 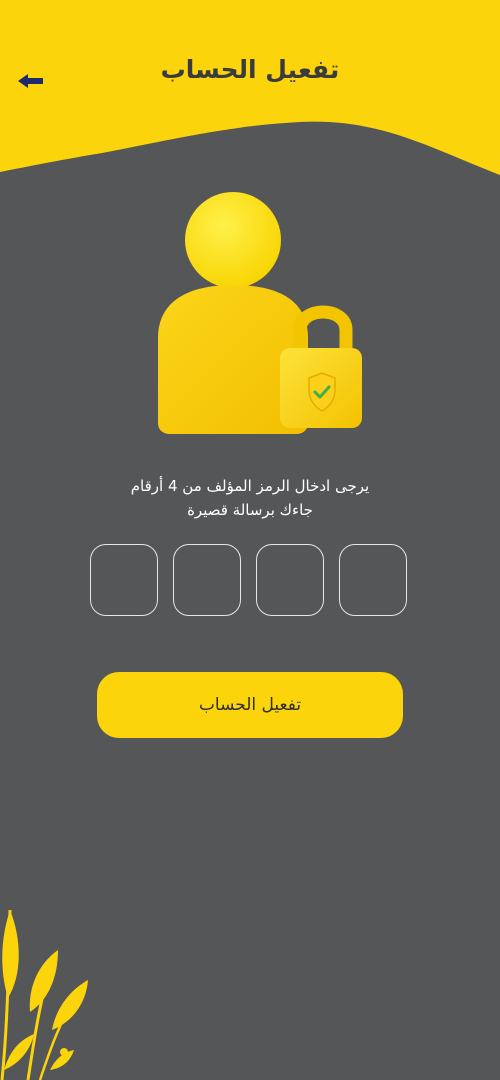 What do you see at coordinates (250, 510) in the screenshot?
I see `instruction-line-2: جاءك برسالة قصيرة` at bounding box center [250, 510].